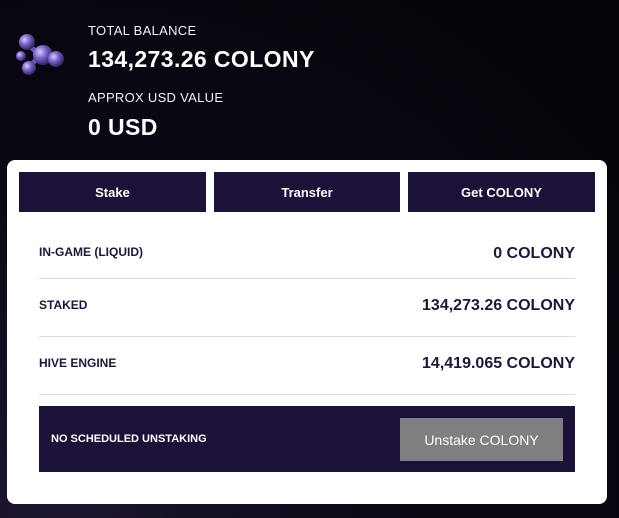  What do you see at coordinates (501, 192) in the screenshot?
I see `get-colony-button: Get COLONY` at bounding box center [501, 192].